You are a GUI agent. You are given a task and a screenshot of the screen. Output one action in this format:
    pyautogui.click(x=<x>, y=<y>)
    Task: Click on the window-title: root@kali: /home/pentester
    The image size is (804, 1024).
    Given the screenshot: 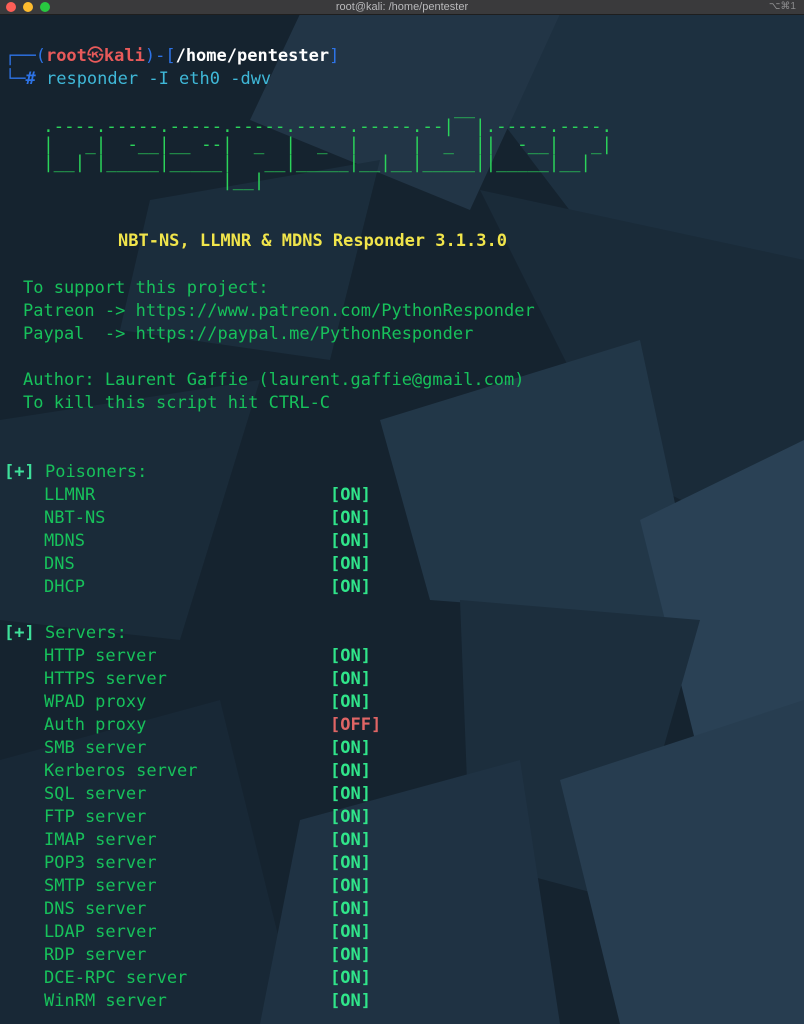 What is the action you would take?
    pyautogui.click(x=402, y=7)
    